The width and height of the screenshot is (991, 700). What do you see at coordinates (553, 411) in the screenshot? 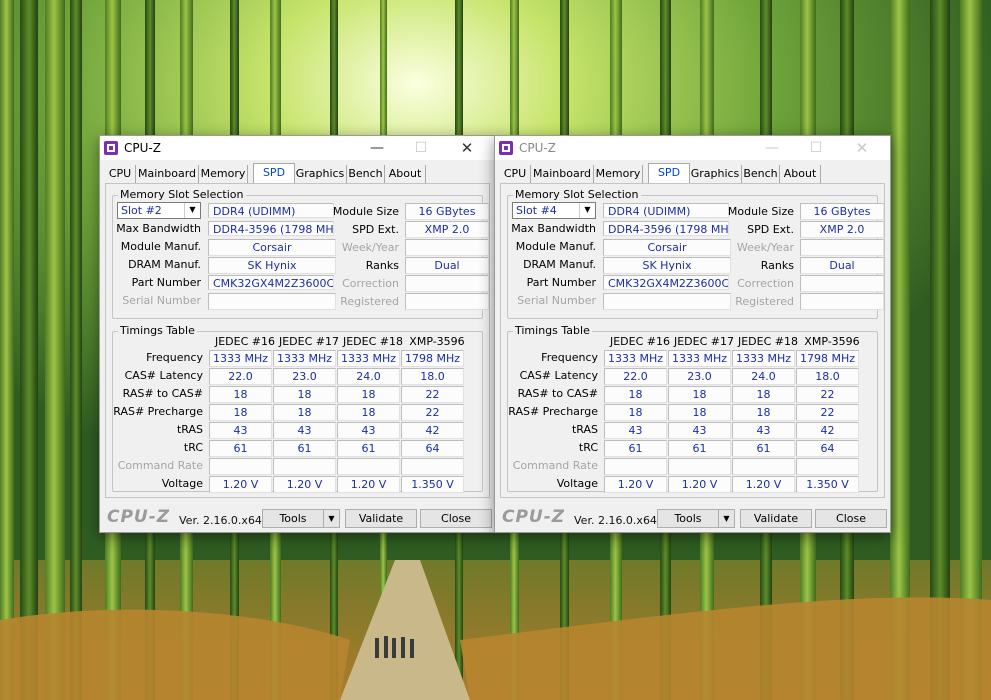
I see `timing-row-label: RAS# Precharge` at bounding box center [553, 411].